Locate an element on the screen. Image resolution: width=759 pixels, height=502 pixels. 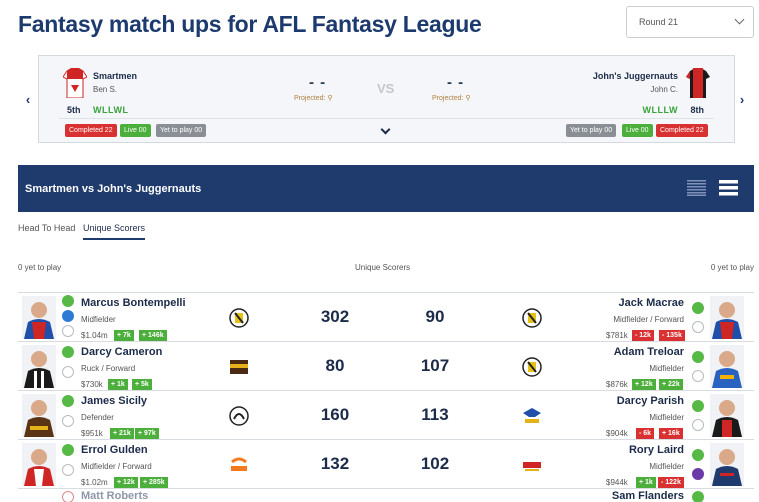
chevron-down-icon is located at coordinates (739, 19).